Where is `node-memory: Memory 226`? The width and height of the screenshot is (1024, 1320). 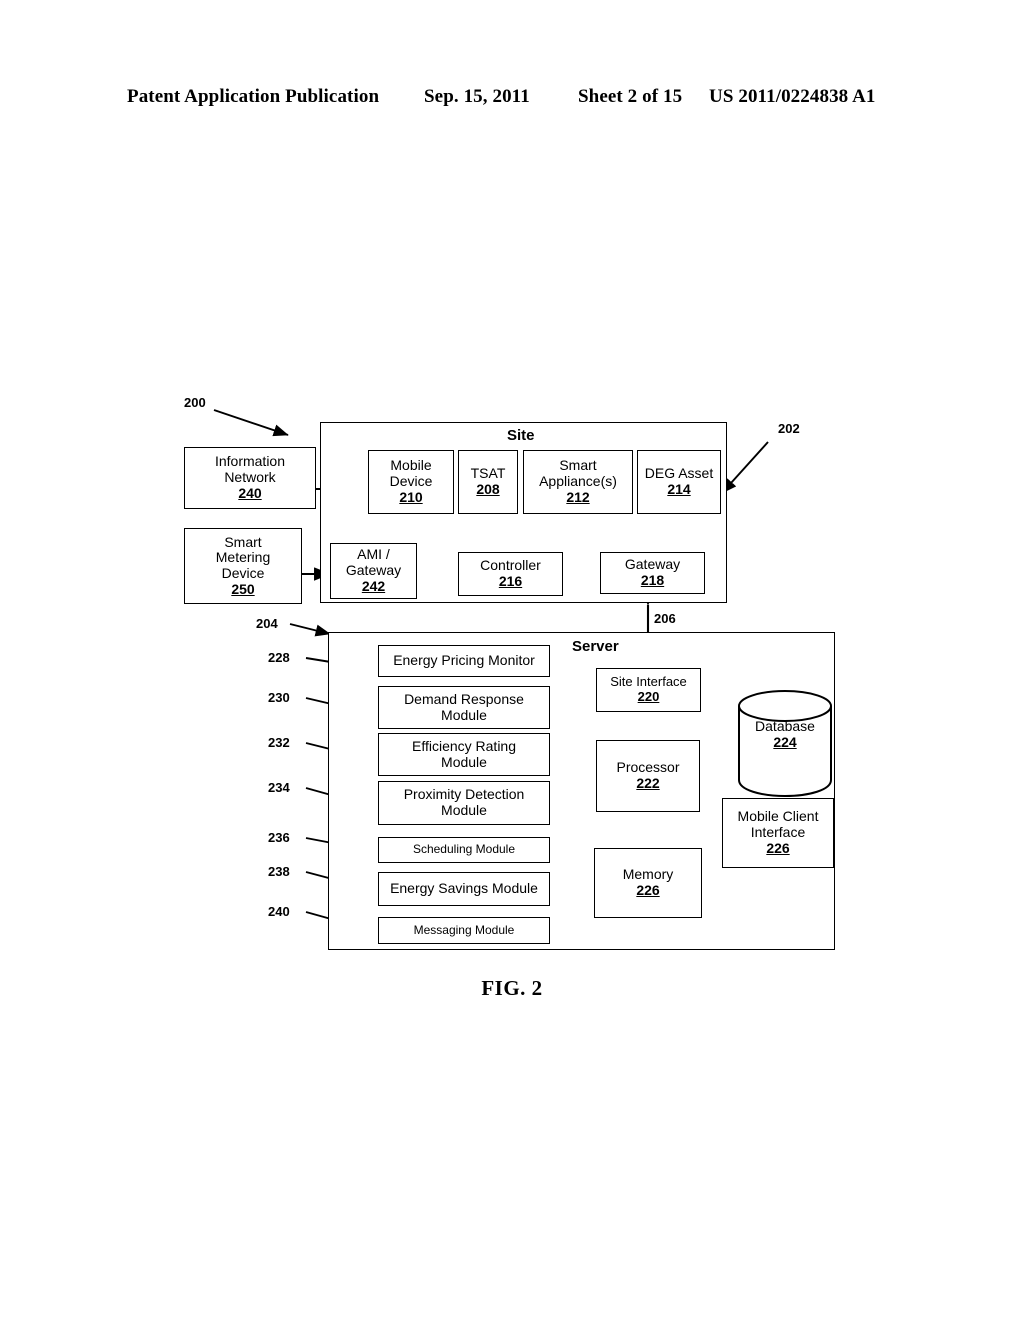
node-memory: Memory 226 is located at coordinates (648, 883).